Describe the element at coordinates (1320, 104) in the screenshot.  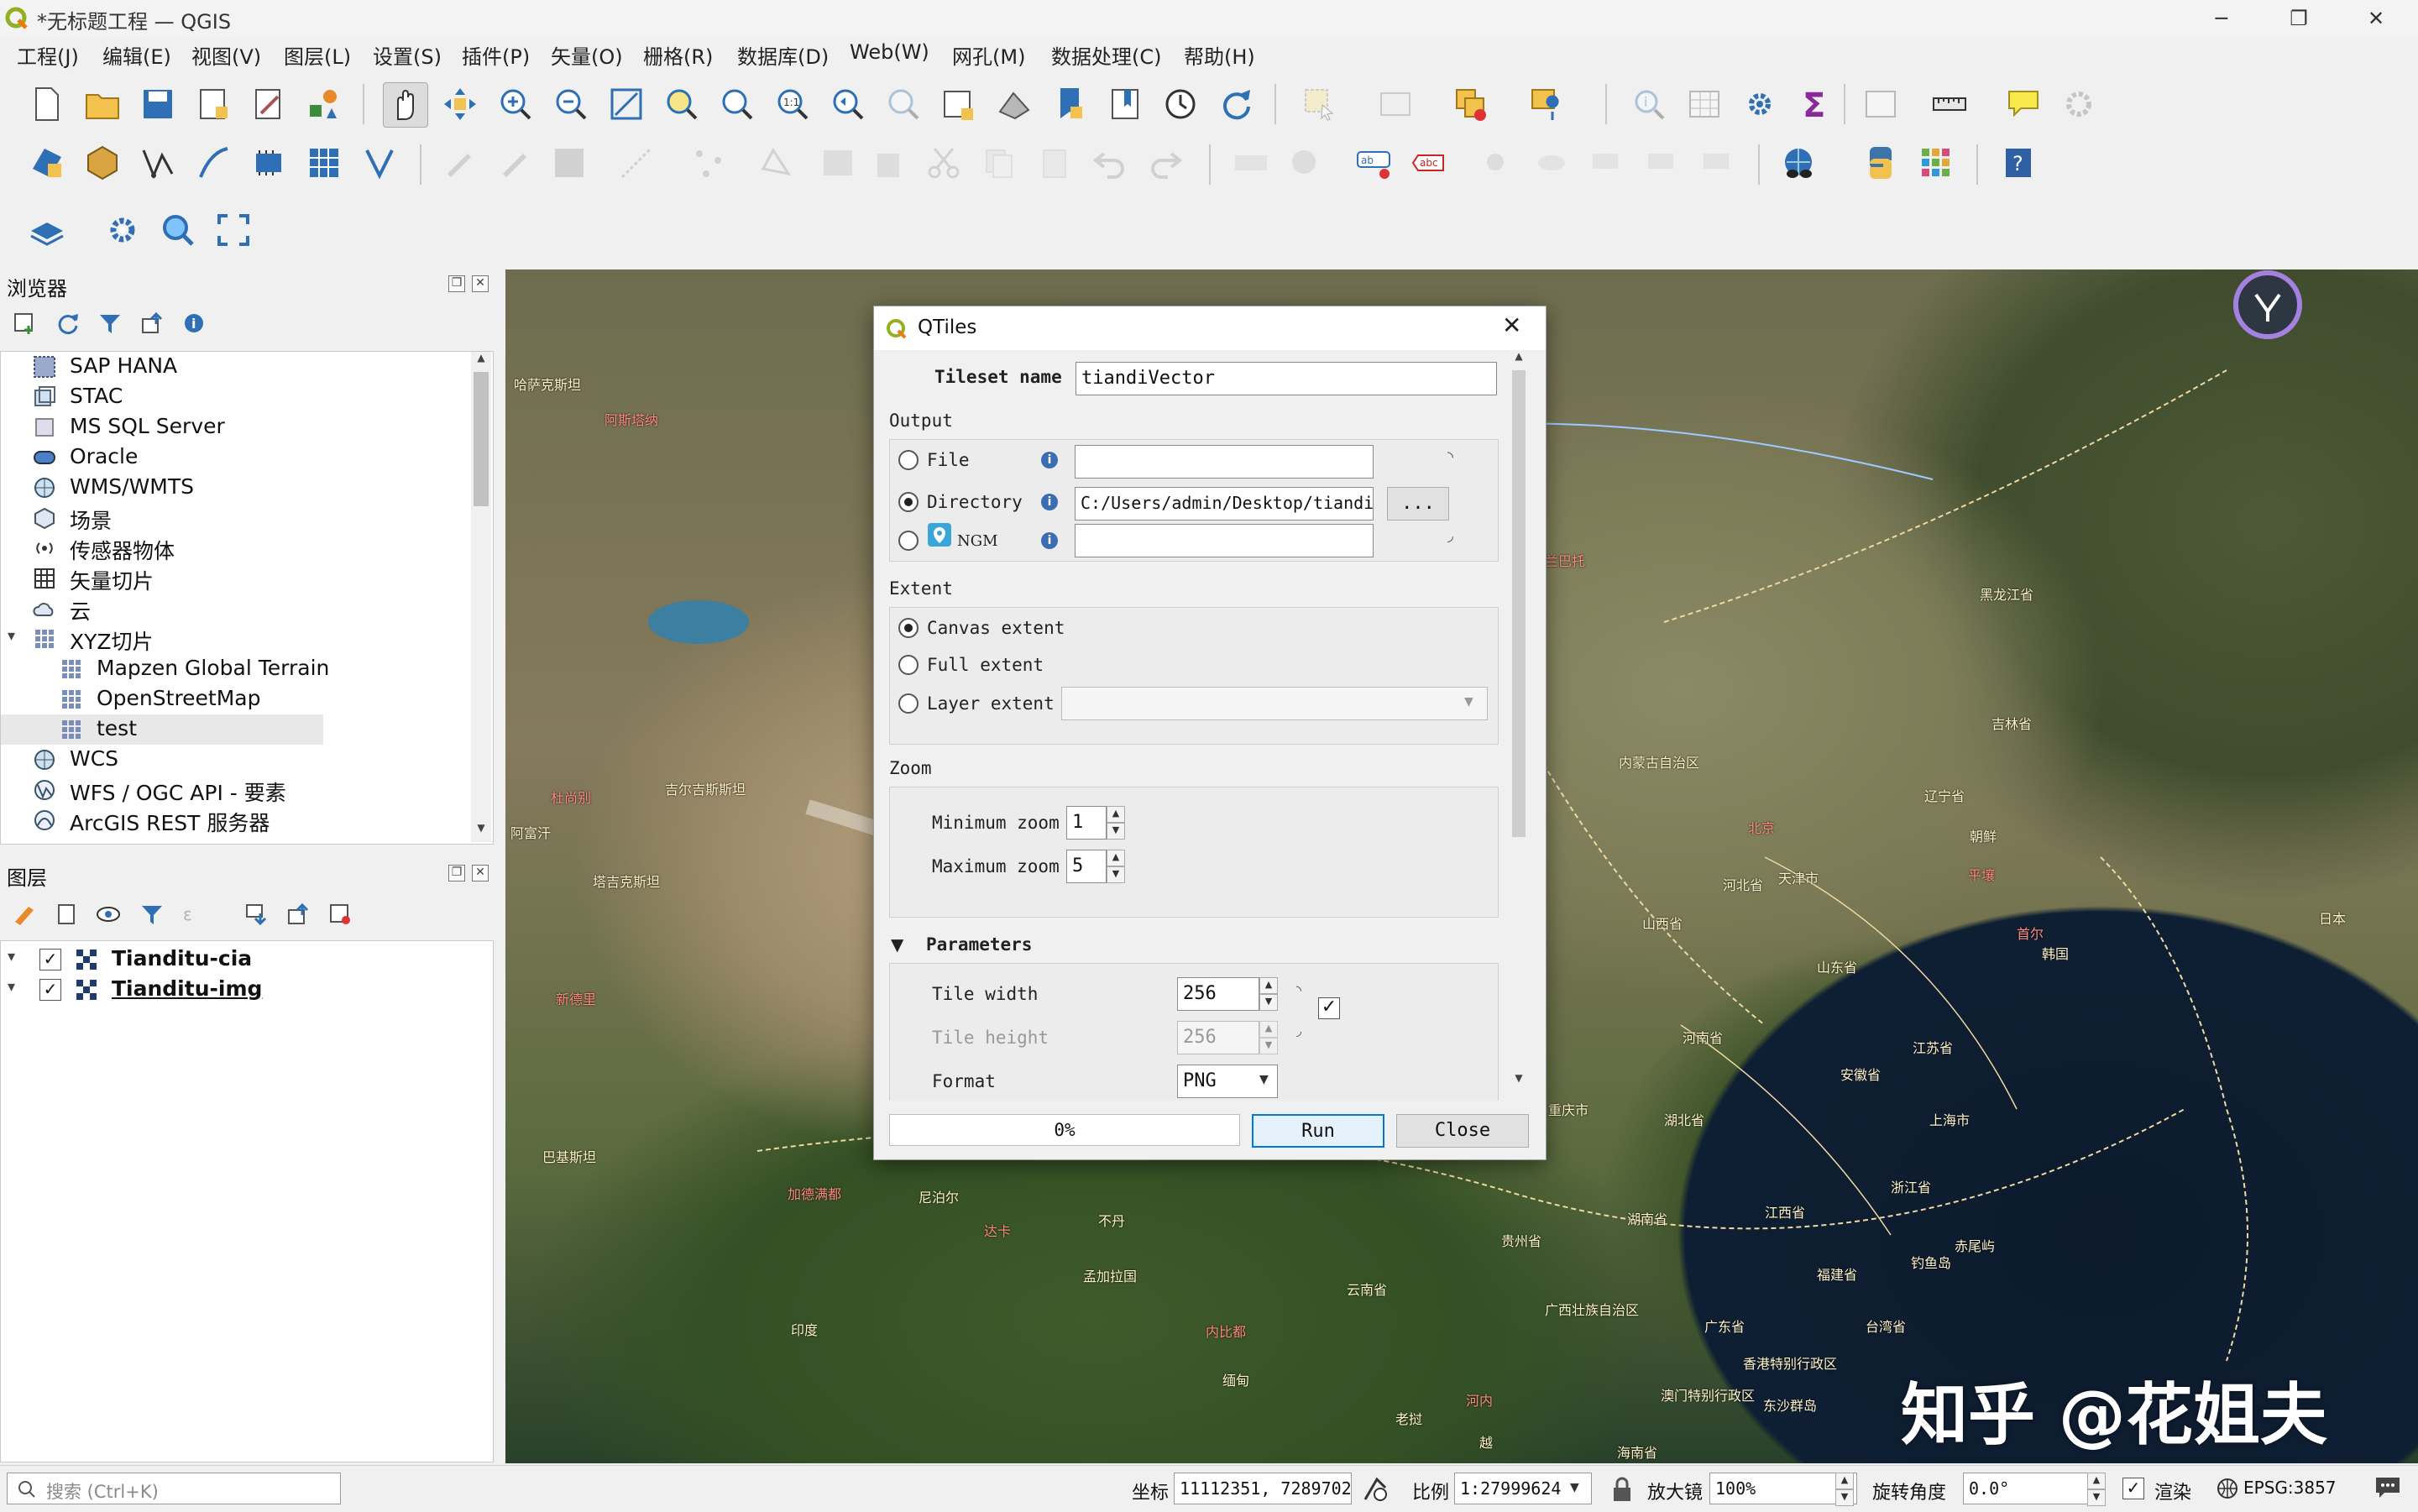
I see `select-features-icon` at that location.